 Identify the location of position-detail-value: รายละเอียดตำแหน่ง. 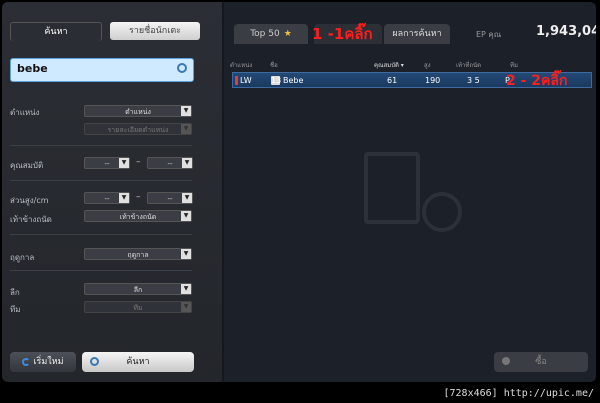
(138, 130).